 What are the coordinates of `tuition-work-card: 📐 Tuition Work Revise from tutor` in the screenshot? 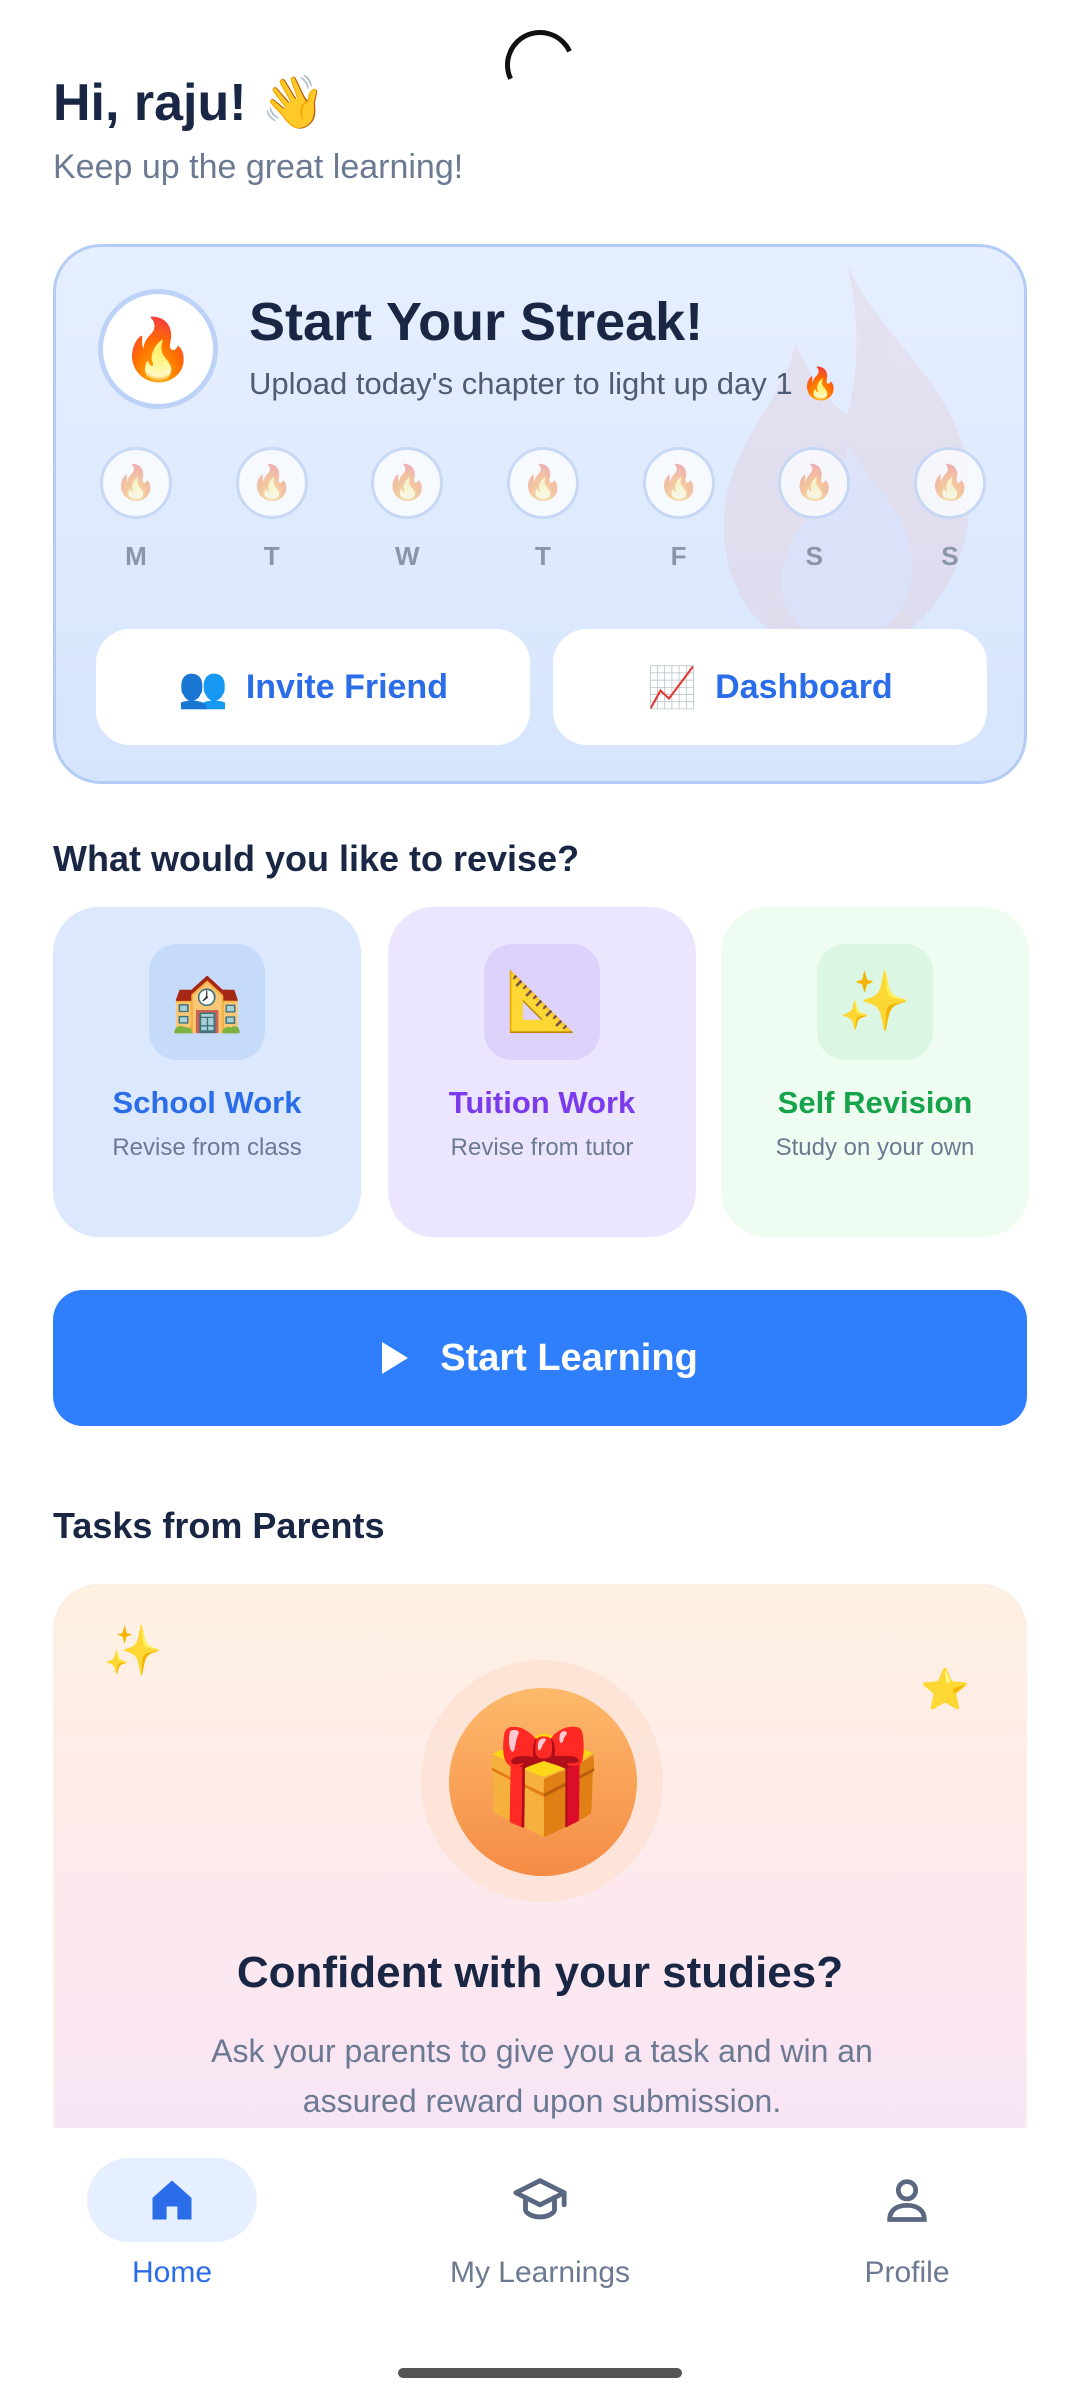 It's located at (542, 1072).